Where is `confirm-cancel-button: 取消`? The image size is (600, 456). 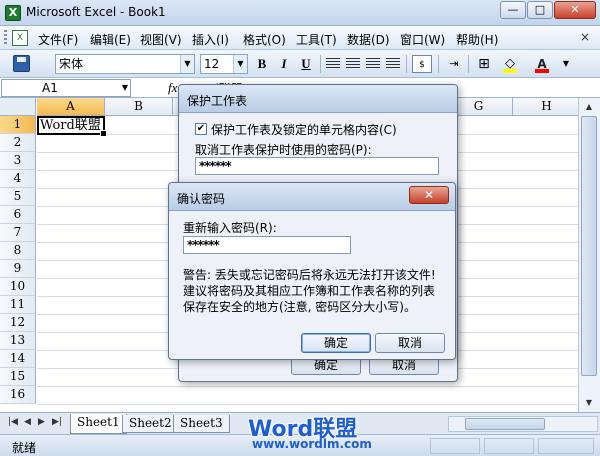 confirm-cancel-button: 取消 is located at coordinates (410, 343).